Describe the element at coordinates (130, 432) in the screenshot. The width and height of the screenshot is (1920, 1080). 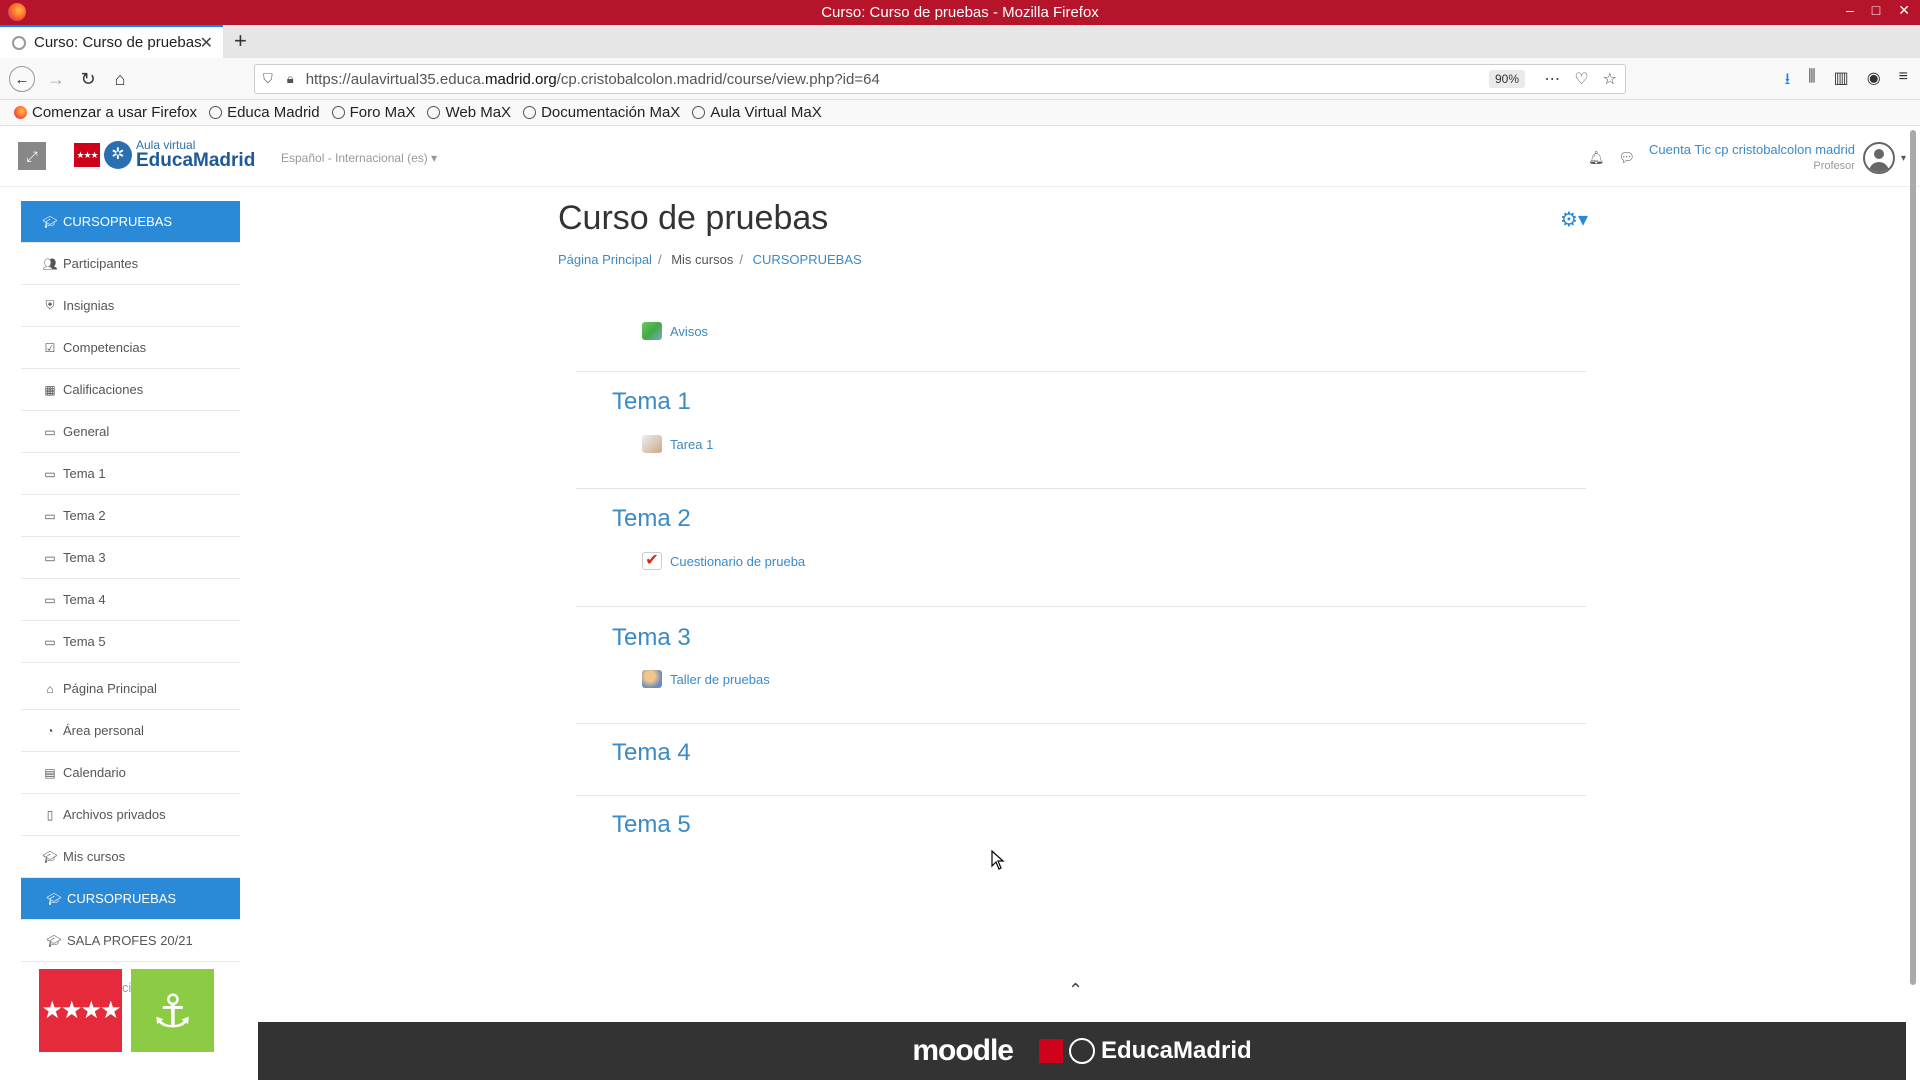
I see `sidebar-item-general: ▭ General` at that location.